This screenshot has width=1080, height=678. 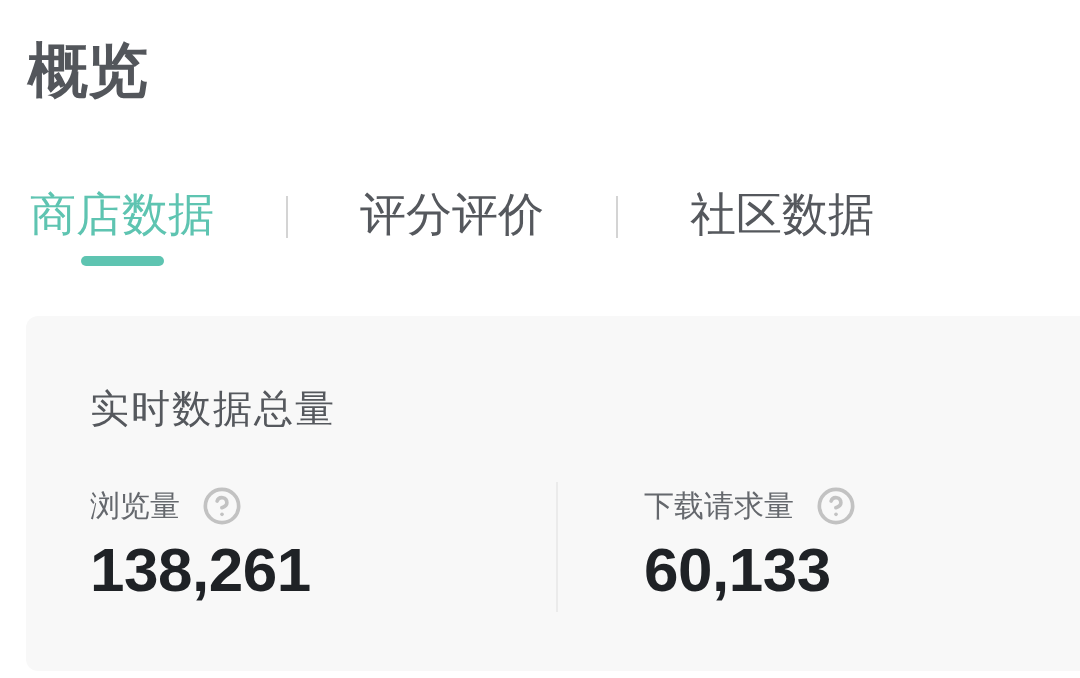 I want to click on card-title: 实时数据总量, so click(x=213, y=409).